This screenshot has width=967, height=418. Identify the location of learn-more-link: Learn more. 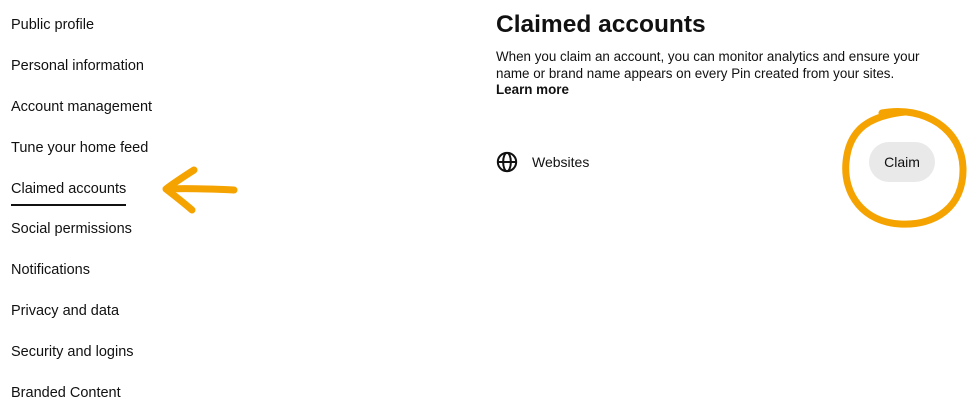
(532, 89).